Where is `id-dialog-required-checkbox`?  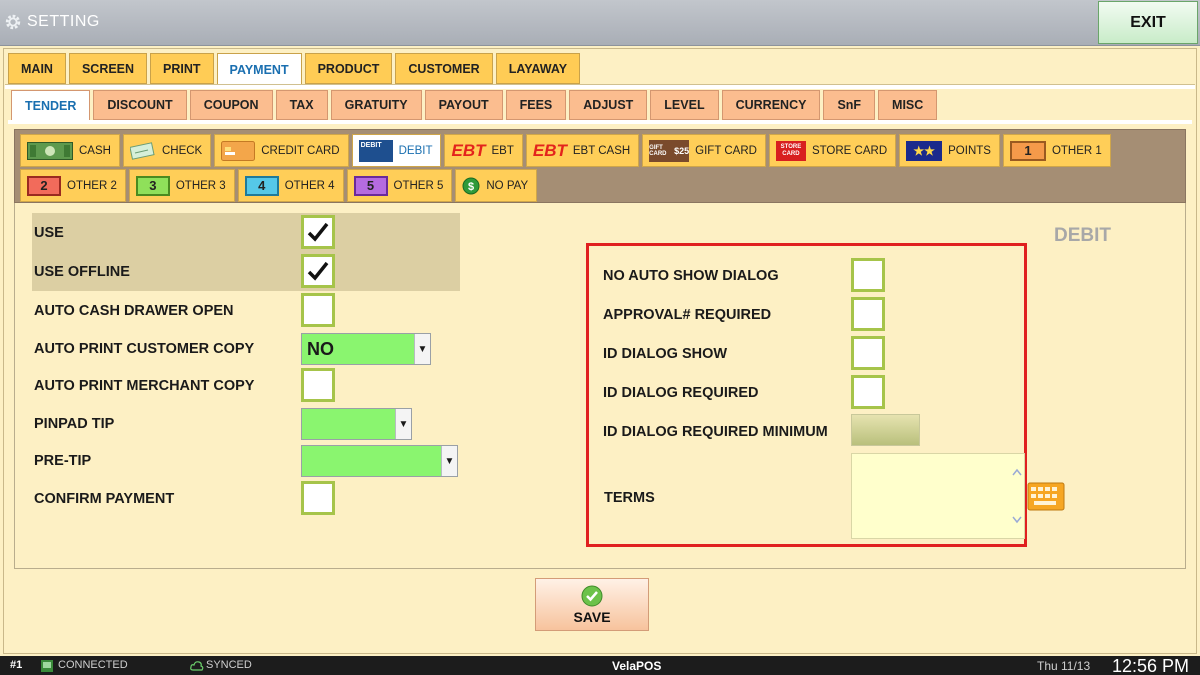
id-dialog-required-checkbox is located at coordinates (868, 392).